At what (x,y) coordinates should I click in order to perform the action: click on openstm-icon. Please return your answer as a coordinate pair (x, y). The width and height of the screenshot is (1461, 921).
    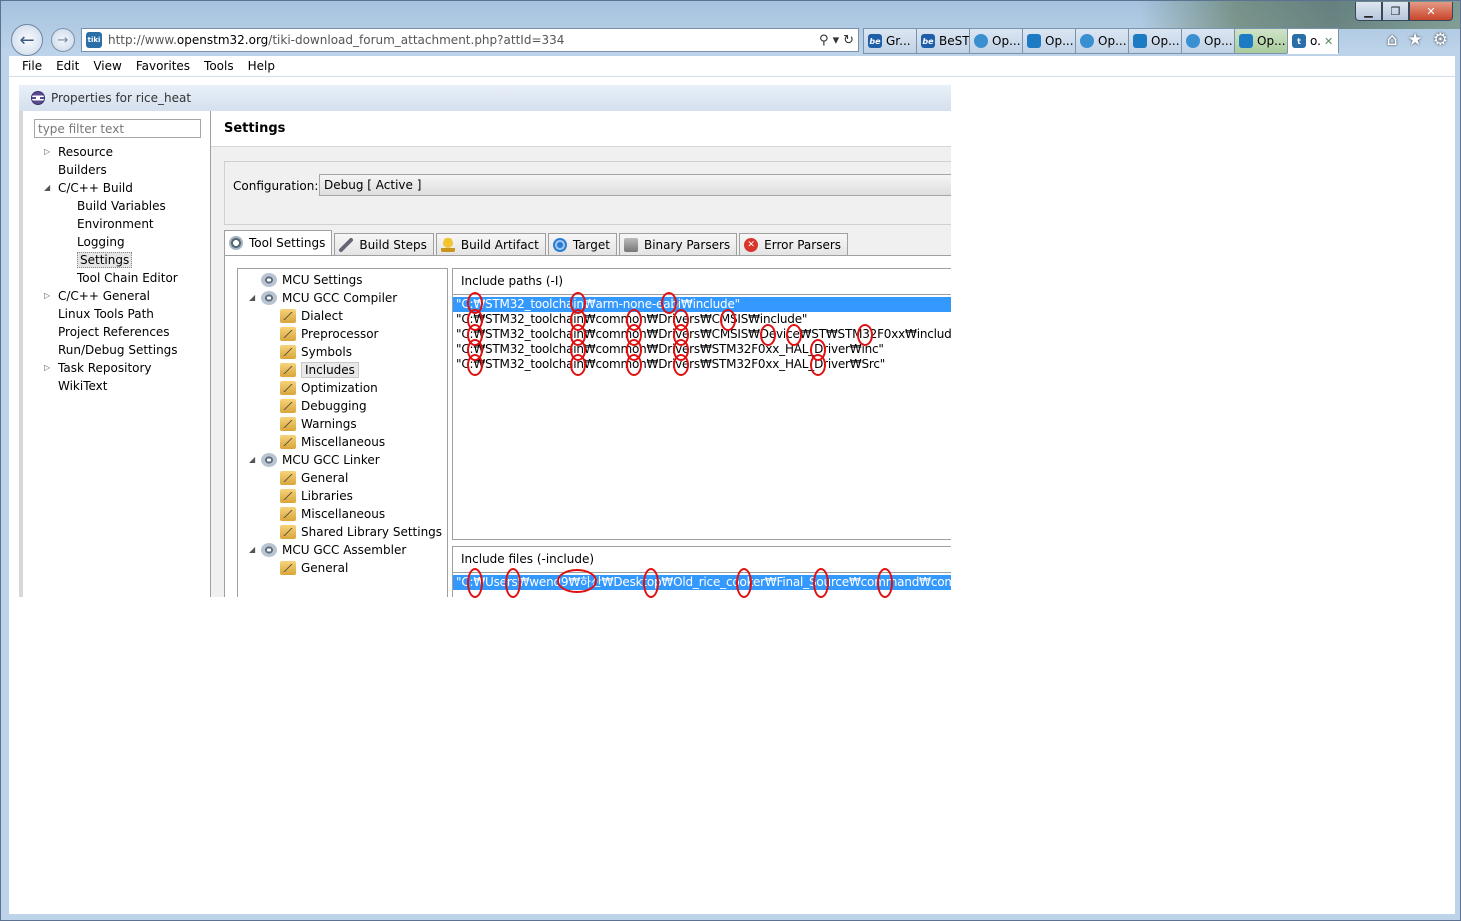
    Looking at the image, I should click on (1087, 41).